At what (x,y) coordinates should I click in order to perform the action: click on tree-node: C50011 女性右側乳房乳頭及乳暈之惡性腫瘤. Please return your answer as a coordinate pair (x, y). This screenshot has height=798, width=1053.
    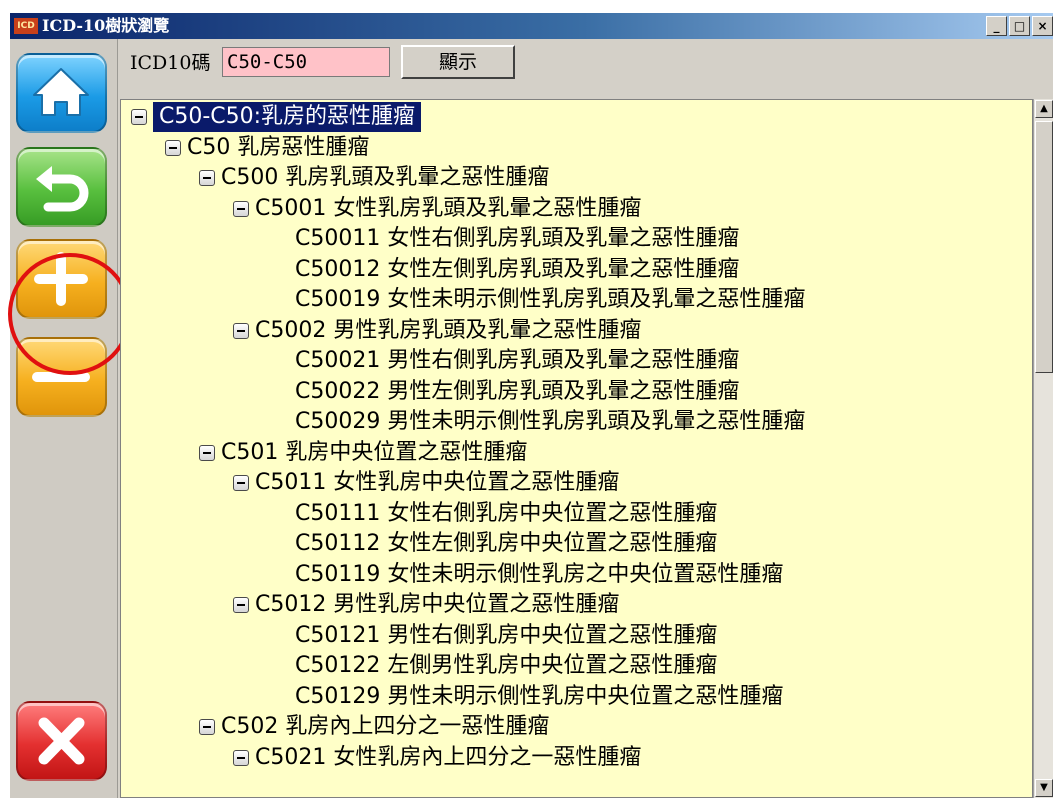
    Looking at the image, I should click on (517, 239).